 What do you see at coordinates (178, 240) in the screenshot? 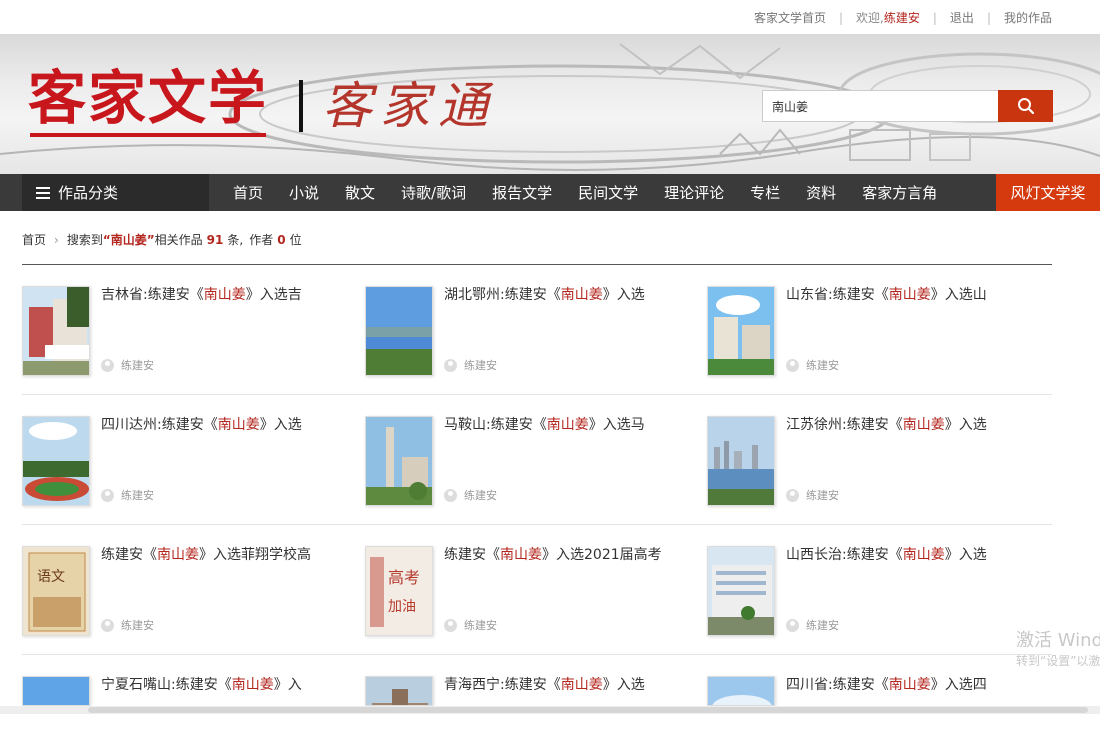
I see `works-text: 相关作品` at bounding box center [178, 240].